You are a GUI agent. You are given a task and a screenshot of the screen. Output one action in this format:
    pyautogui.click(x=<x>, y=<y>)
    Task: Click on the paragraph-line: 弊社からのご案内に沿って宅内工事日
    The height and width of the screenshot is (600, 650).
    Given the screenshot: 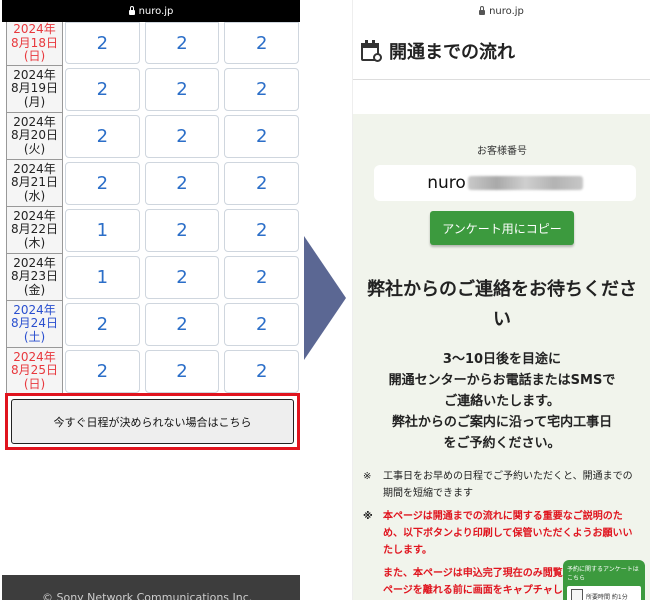 What is the action you would take?
    pyautogui.click(x=502, y=422)
    